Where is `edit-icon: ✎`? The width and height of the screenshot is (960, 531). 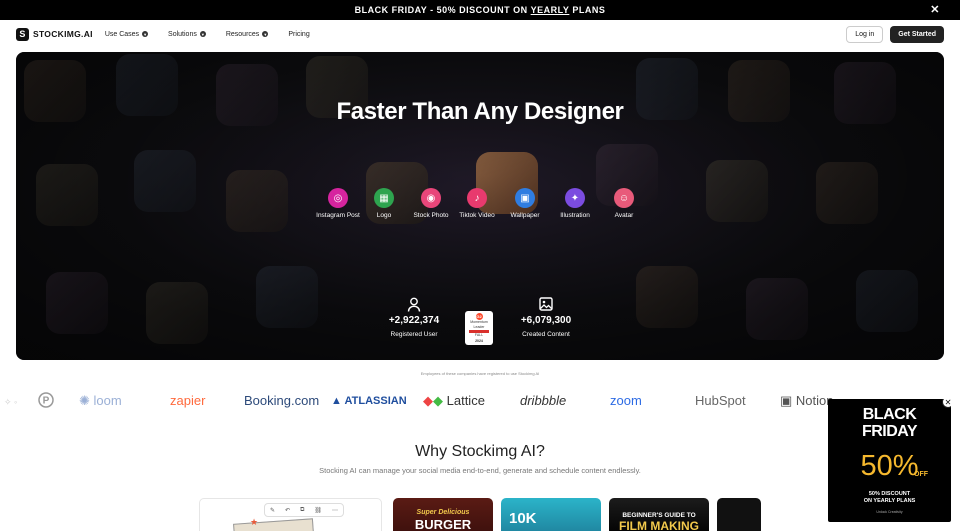
edit-icon: ✎ is located at coordinates (272, 510).